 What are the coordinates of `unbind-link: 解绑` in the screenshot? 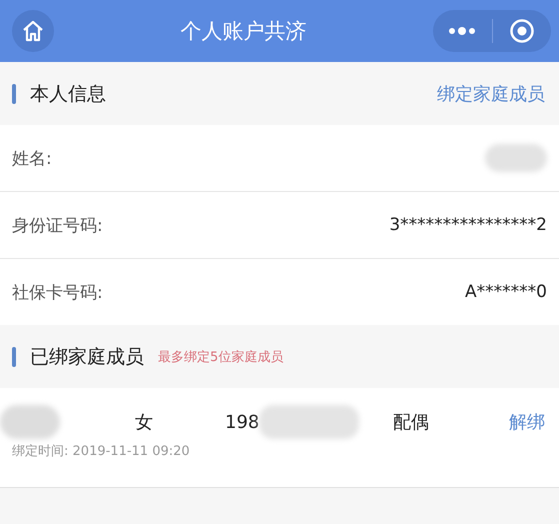 It's located at (527, 422).